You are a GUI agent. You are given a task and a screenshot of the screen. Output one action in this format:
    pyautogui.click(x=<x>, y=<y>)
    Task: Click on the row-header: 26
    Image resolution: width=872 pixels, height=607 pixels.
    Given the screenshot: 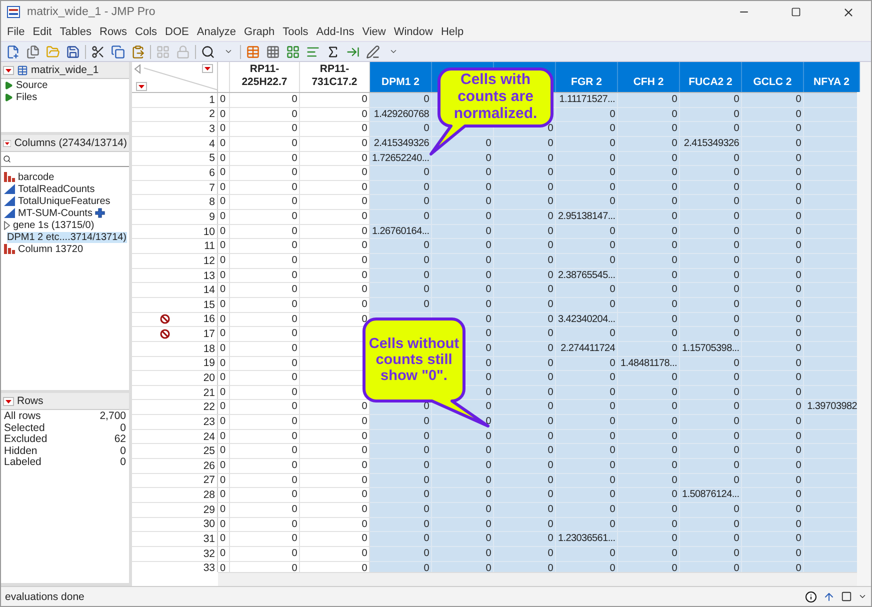 What is the action you would take?
    pyautogui.click(x=175, y=466)
    